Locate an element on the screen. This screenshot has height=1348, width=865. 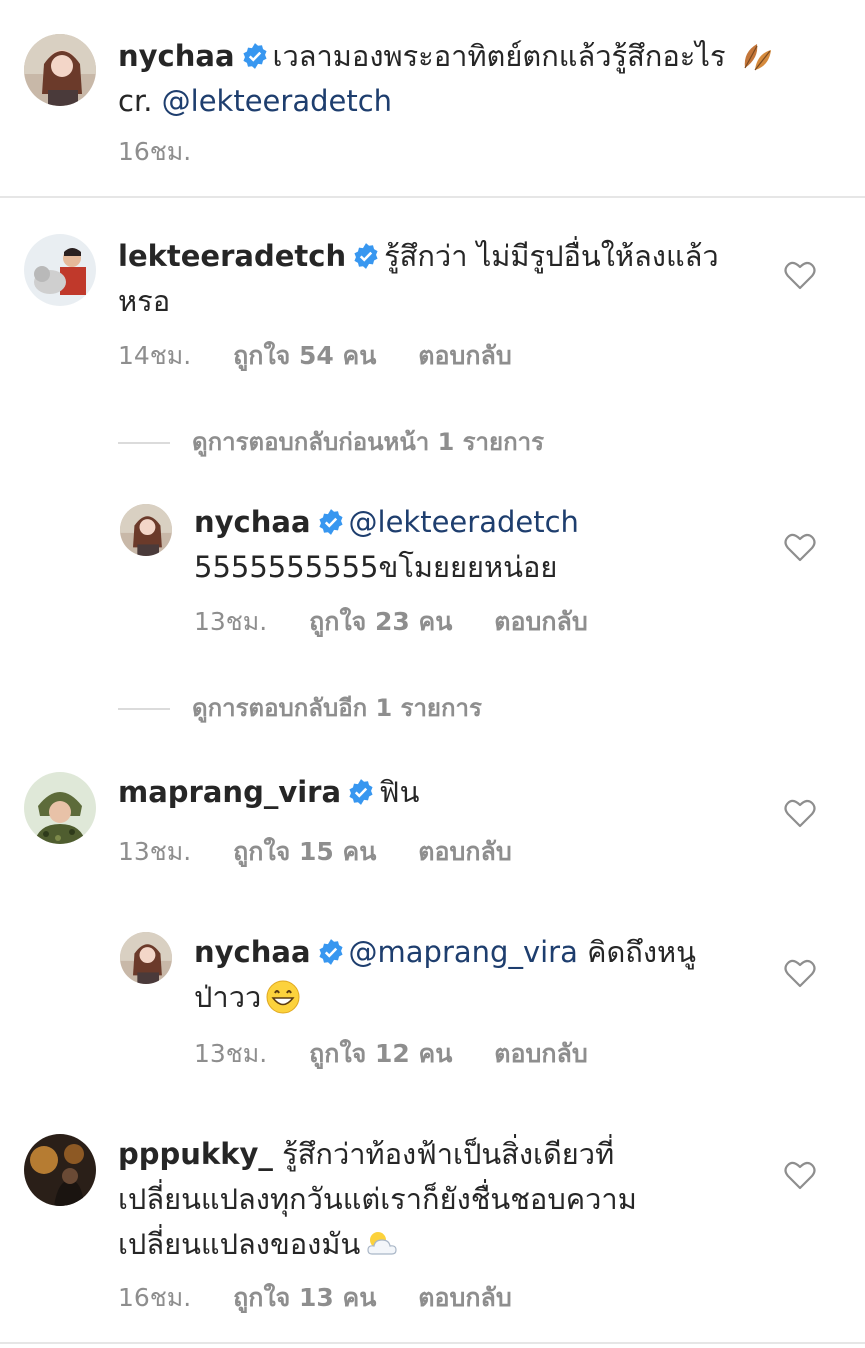
caption-time: 16ชม. is located at coordinates (155, 151).